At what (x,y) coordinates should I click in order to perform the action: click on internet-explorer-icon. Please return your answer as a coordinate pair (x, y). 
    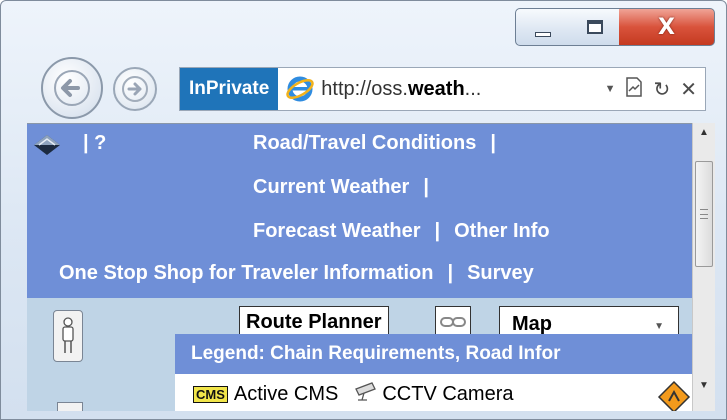
    Looking at the image, I should click on (300, 89).